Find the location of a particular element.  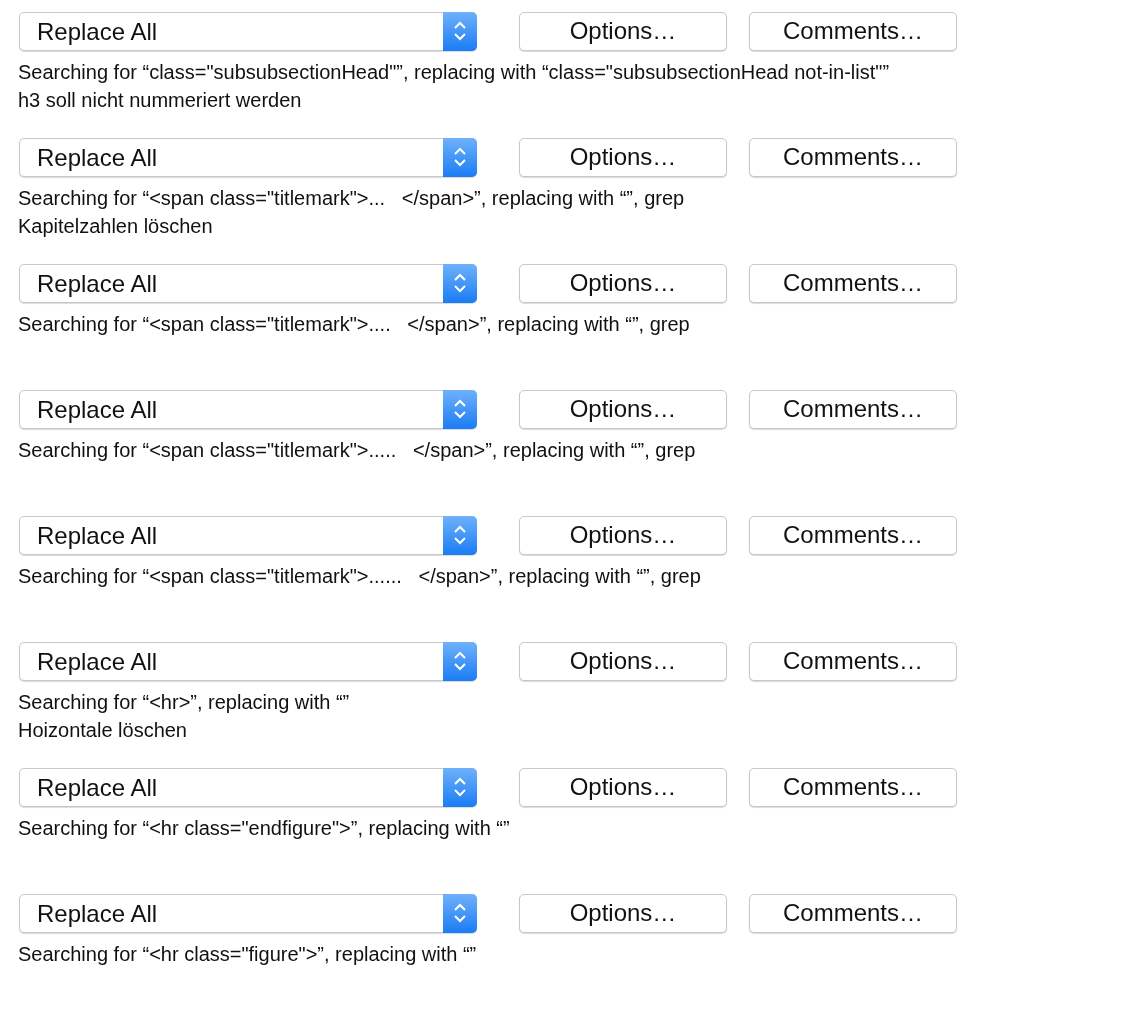

search-replace-summary: Searching for “<hr class="figure">”, replacing with “” is located at coordinates (247, 954).